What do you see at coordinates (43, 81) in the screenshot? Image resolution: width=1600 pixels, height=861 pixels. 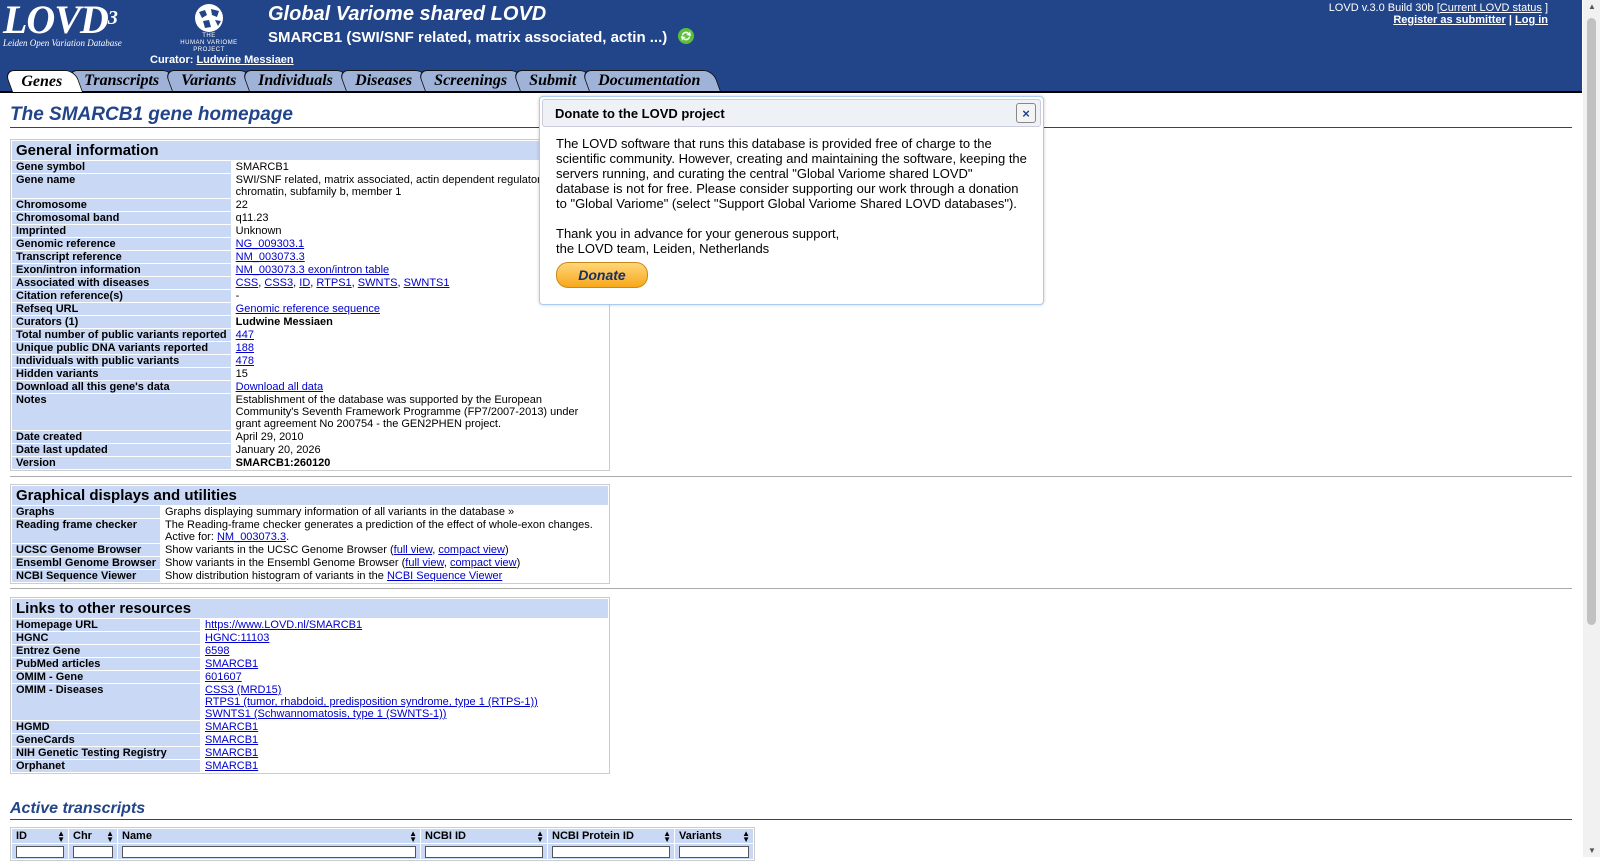 I see `tab-genes: Genes` at bounding box center [43, 81].